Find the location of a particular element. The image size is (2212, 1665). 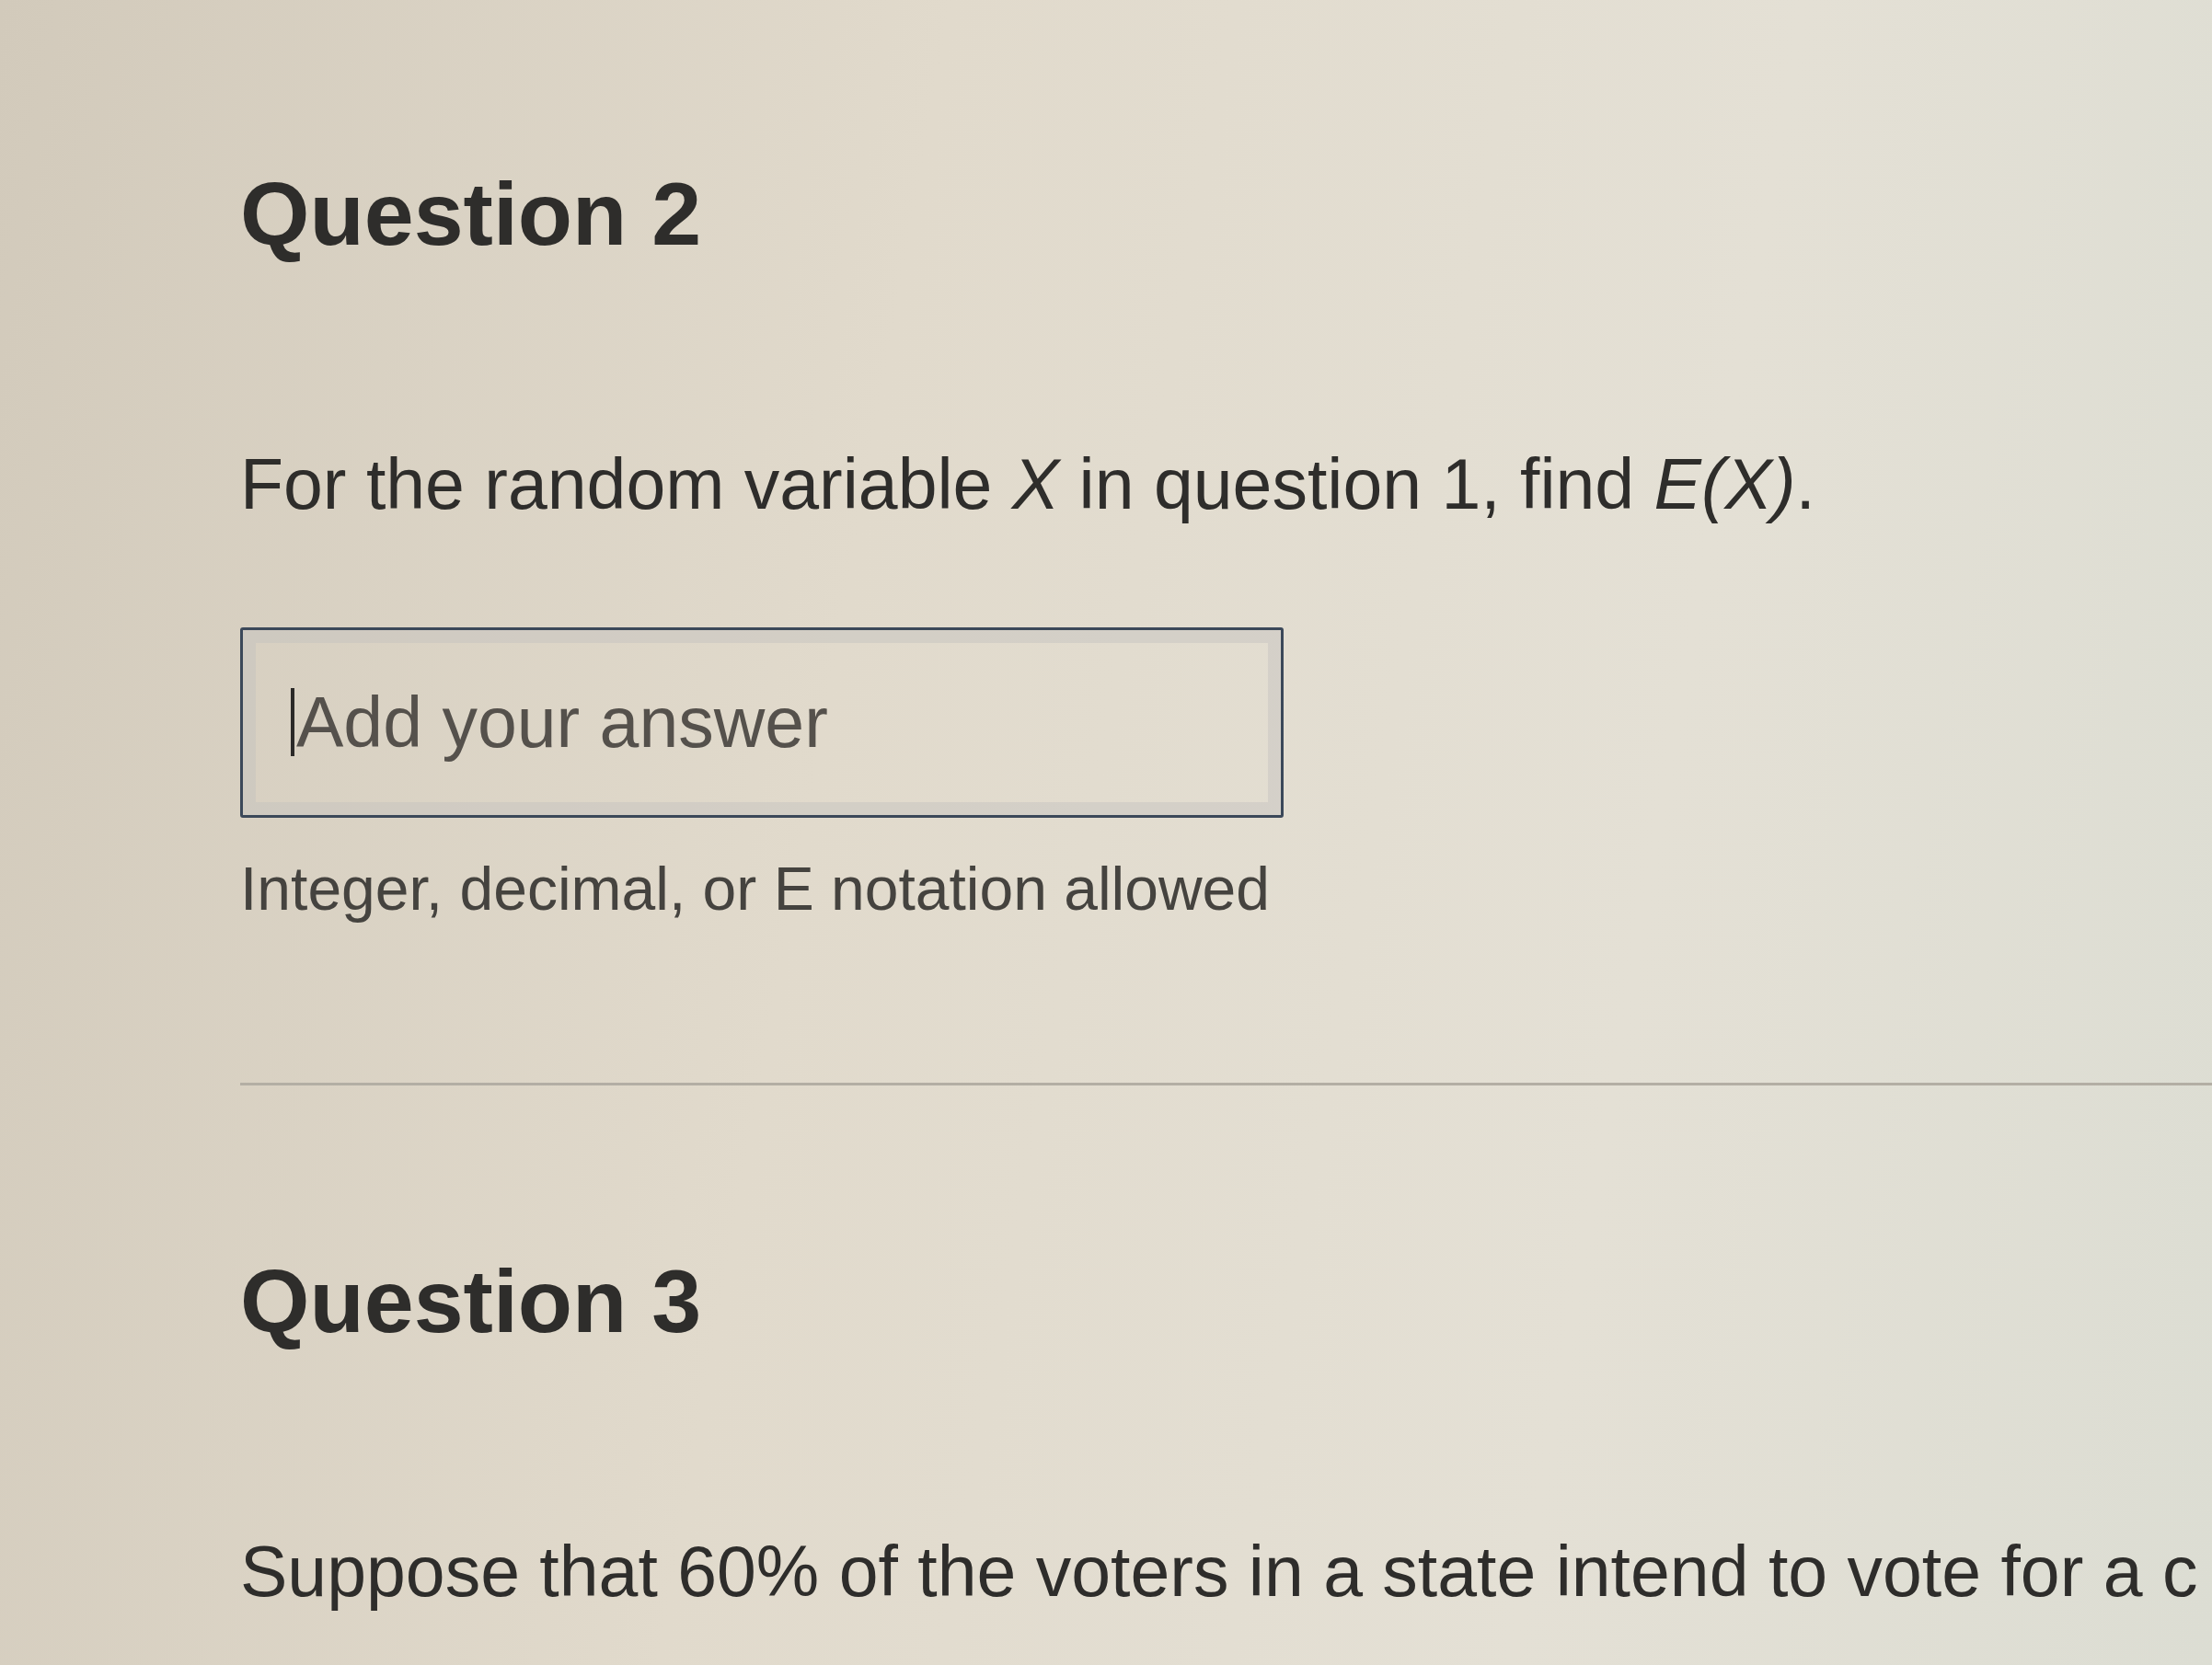

input-hint: Integer, decimal, or E notation allowed is located at coordinates (755, 889).